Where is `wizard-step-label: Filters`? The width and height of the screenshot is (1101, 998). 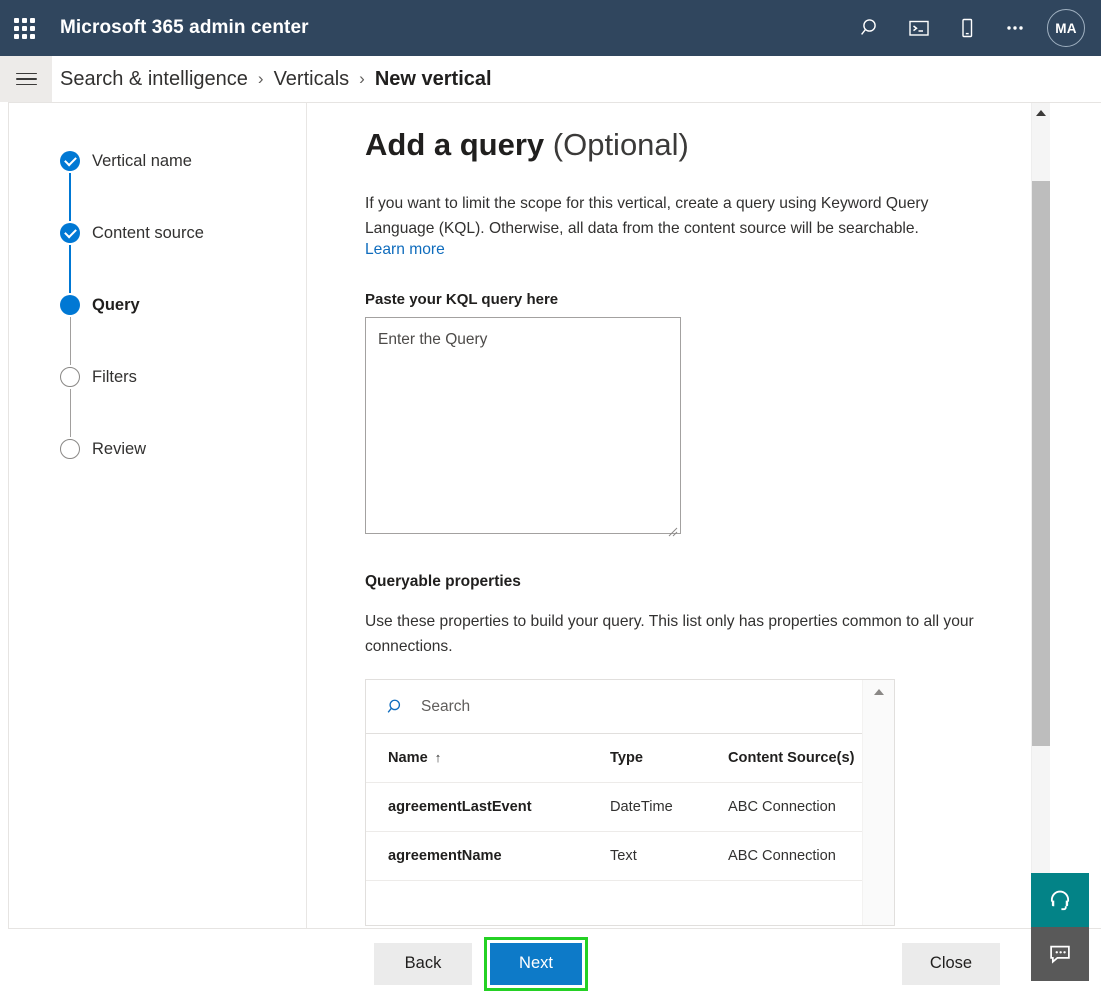
wizard-step-label: Filters is located at coordinates (114, 377).